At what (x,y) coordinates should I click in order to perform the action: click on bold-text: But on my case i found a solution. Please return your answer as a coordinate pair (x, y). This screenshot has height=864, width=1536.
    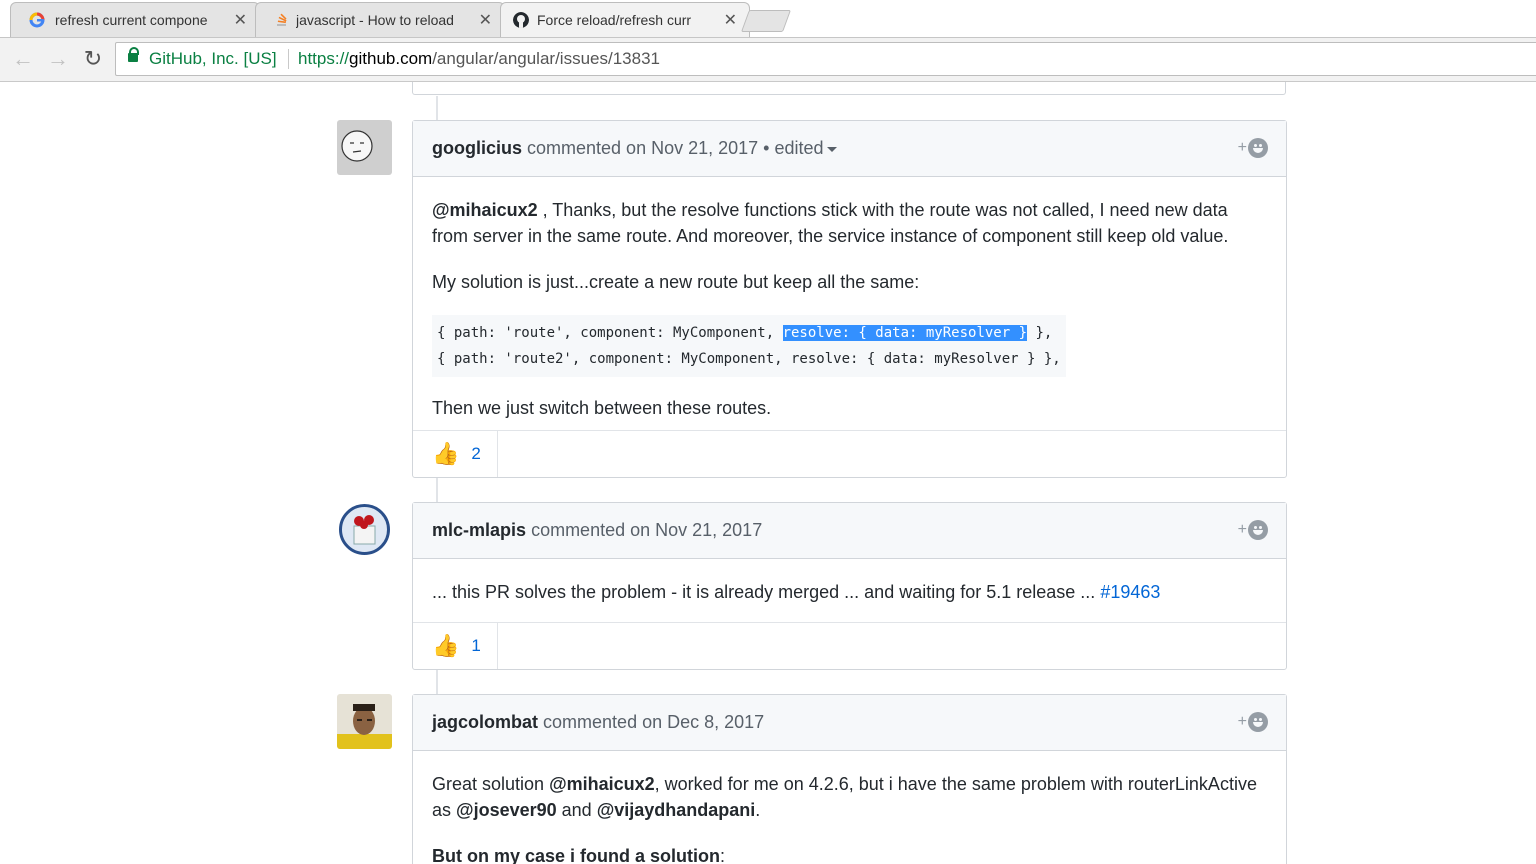
    Looking at the image, I should click on (576, 855).